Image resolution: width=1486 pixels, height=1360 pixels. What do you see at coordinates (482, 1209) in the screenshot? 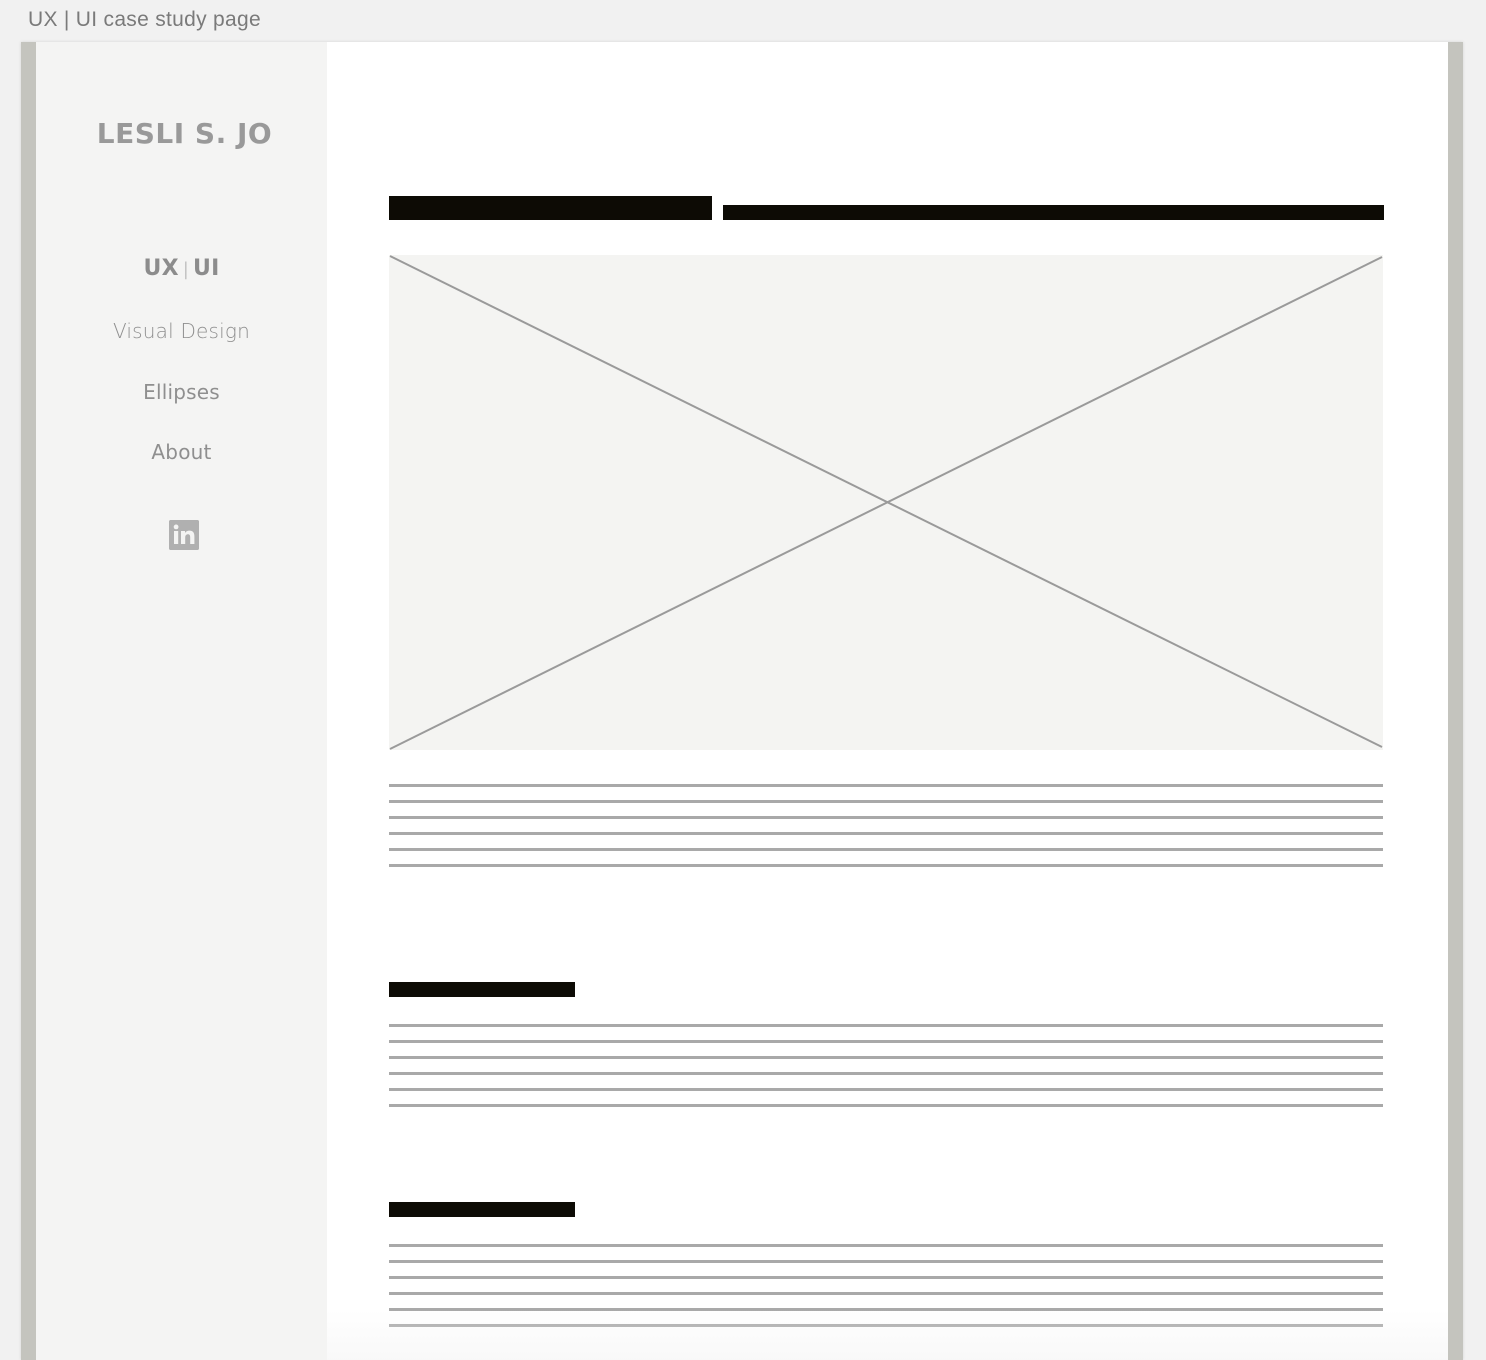
I see `section-2-heading-placeholder` at bounding box center [482, 1209].